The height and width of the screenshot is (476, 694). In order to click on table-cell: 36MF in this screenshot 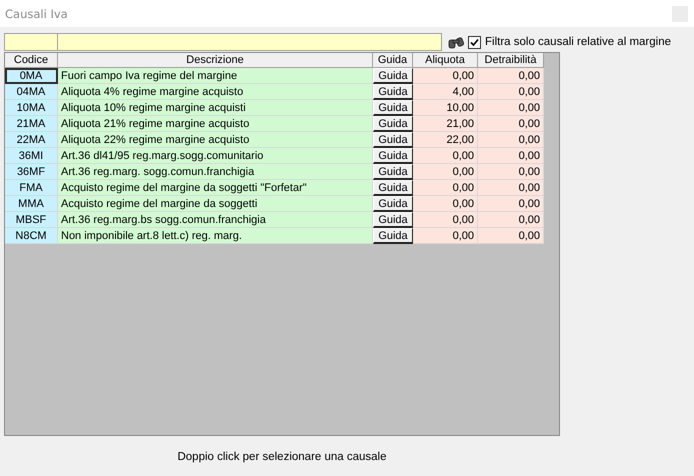, I will do `click(31, 172)`.